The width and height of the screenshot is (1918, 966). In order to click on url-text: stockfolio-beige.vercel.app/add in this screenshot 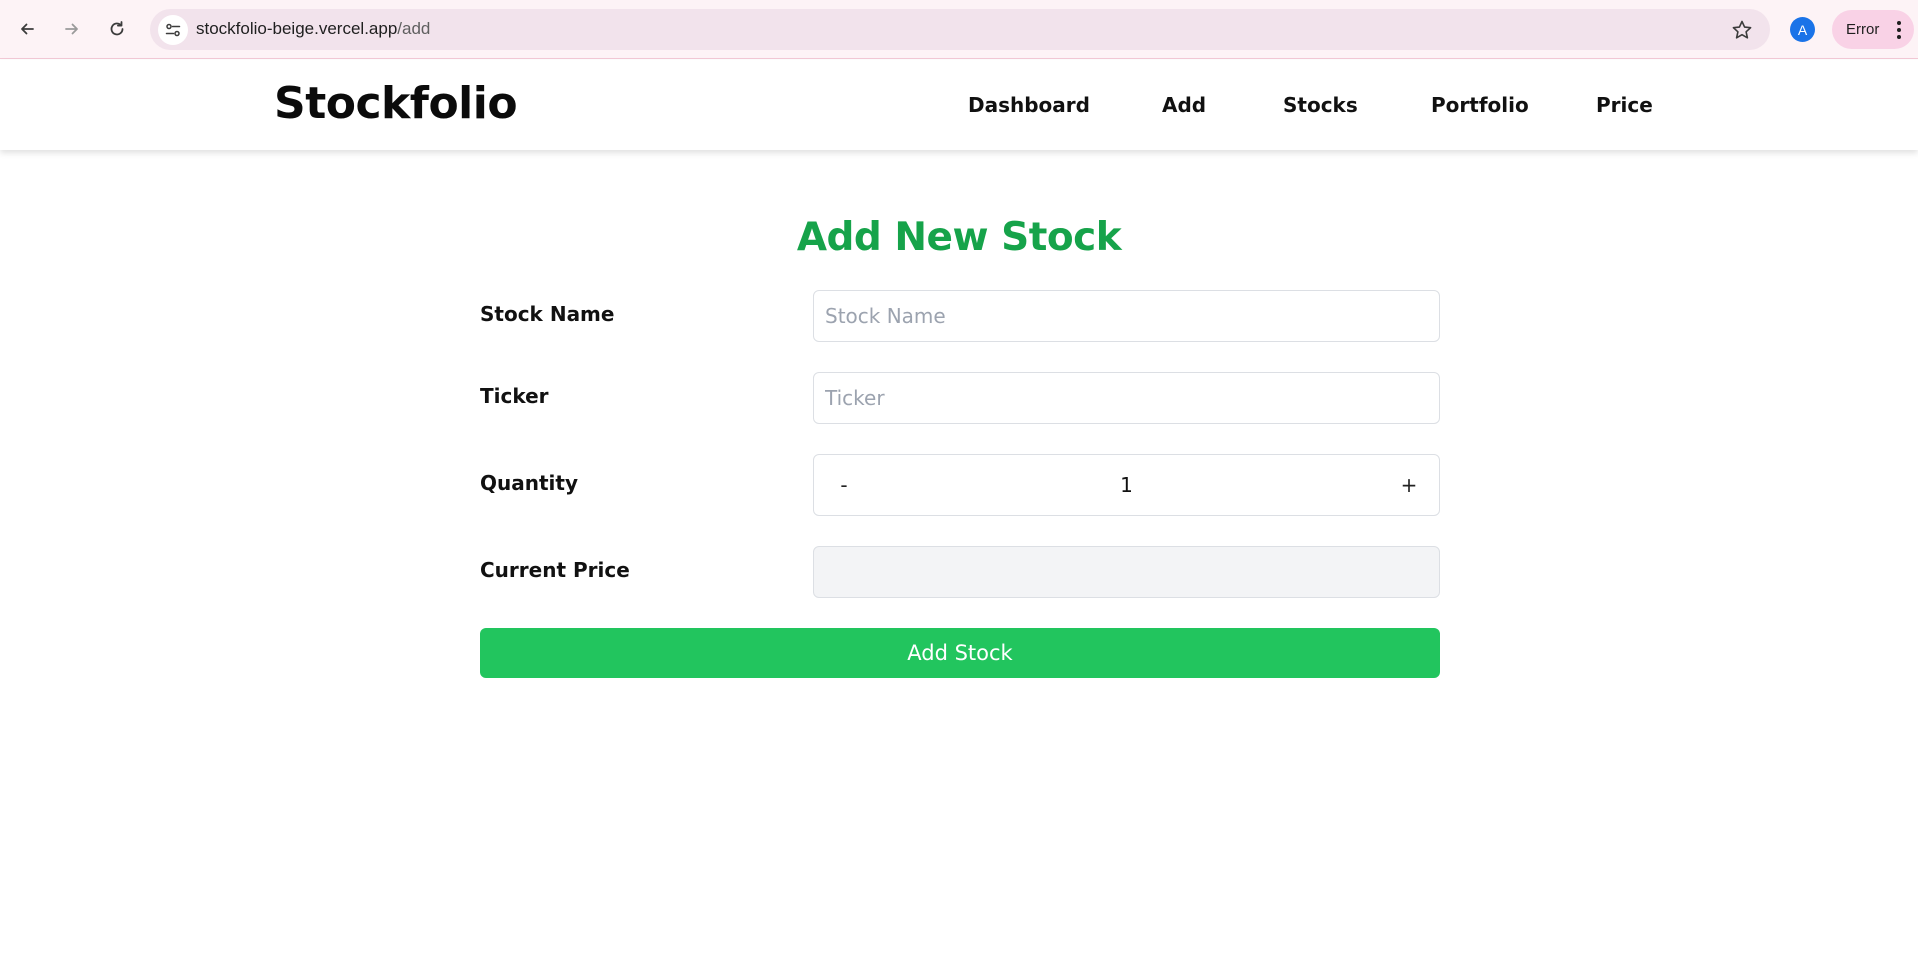, I will do `click(313, 29)`.